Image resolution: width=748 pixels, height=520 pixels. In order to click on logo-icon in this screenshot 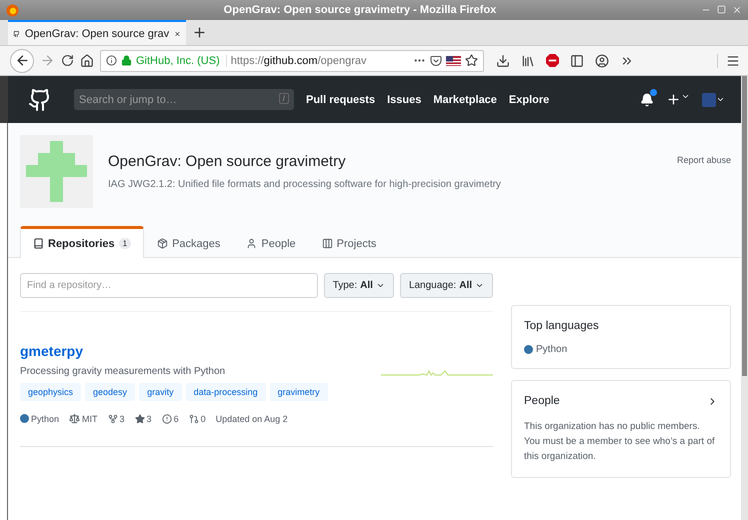, I will do `click(40, 100)`.